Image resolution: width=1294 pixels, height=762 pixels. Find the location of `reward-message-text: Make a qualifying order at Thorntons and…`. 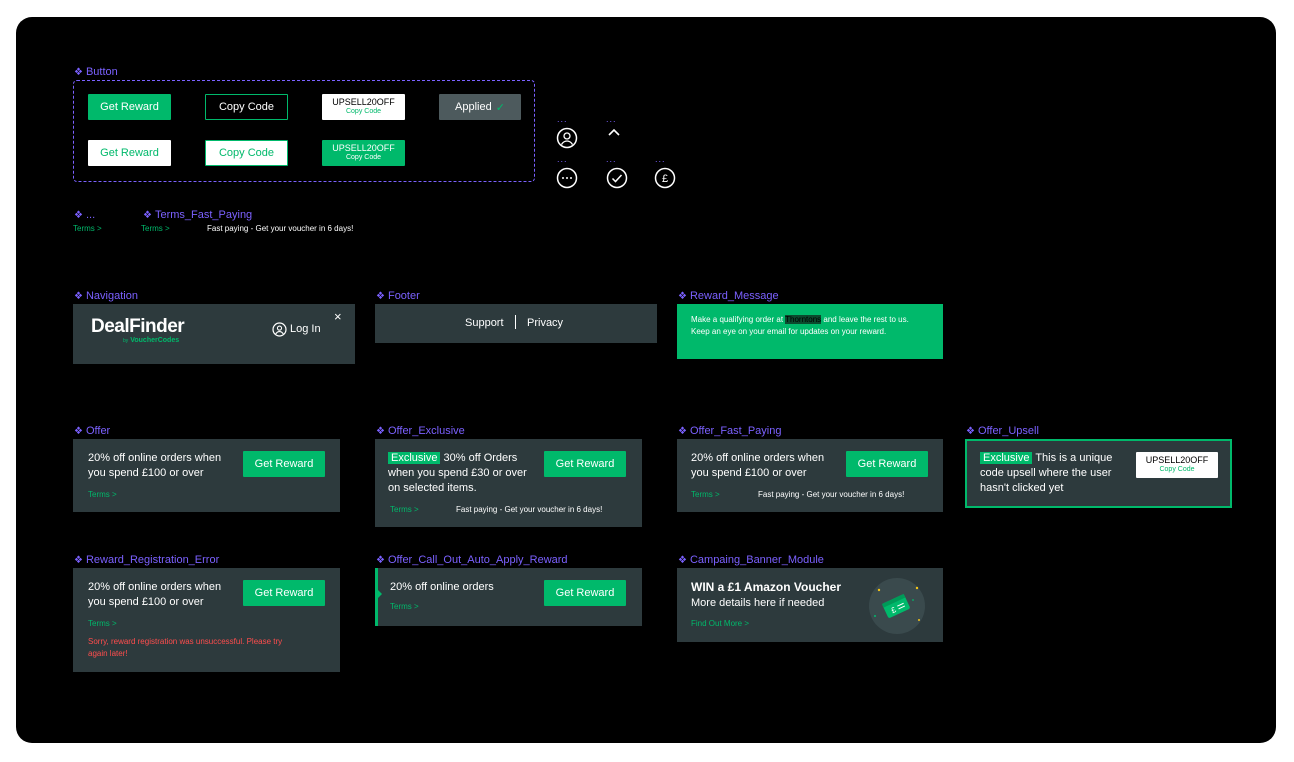

reward-message-text: Make a qualifying order at Thorntons and… is located at coordinates (800, 325).